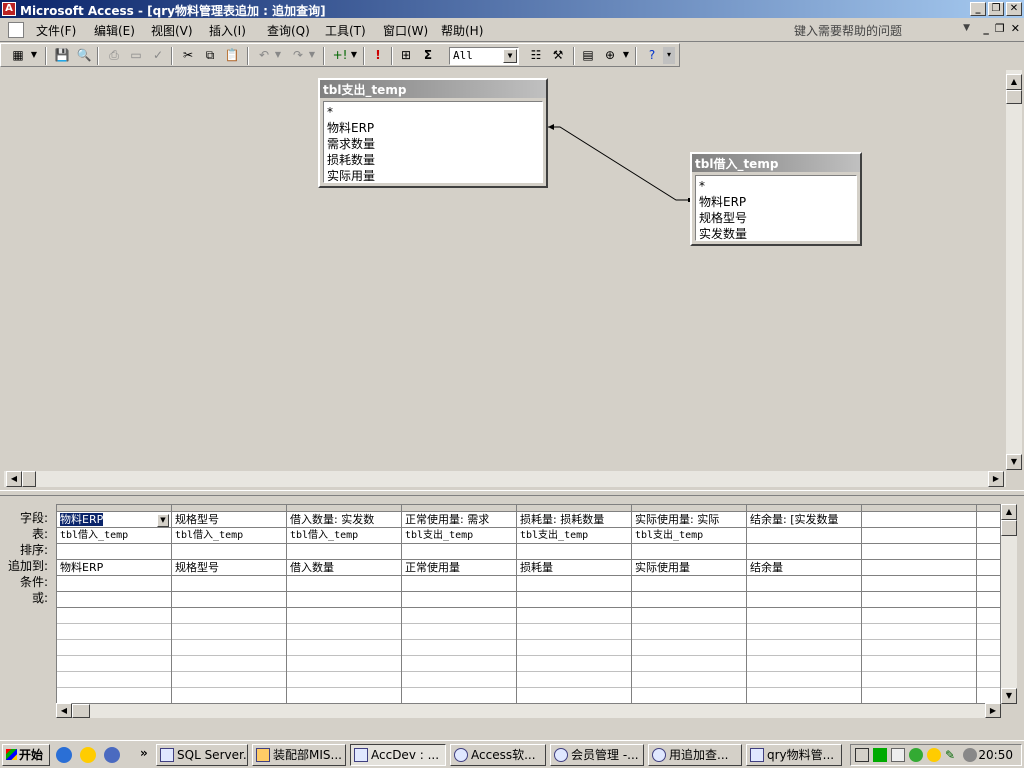 Image resolution: width=1024 pixels, height=768 pixels. Describe the element at coordinates (433, 112) in the screenshot. I see `field-item: *` at that location.